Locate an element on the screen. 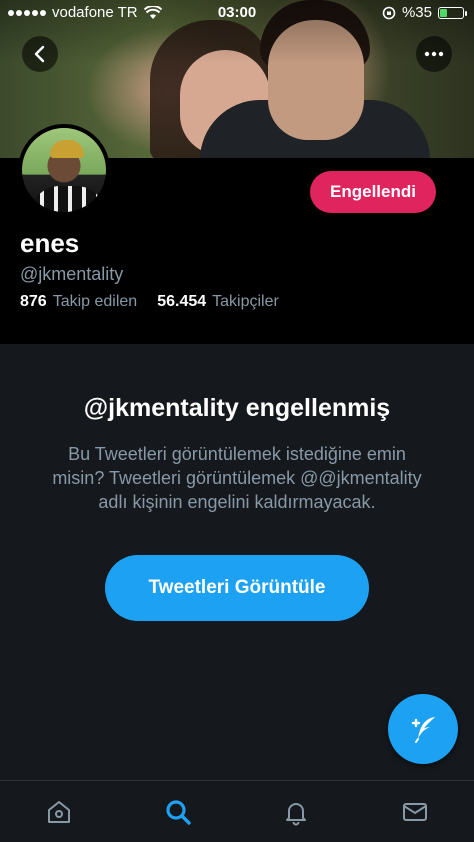 The height and width of the screenshot is (842, 474). following-count: 876 is located at coordinates (33, 302).